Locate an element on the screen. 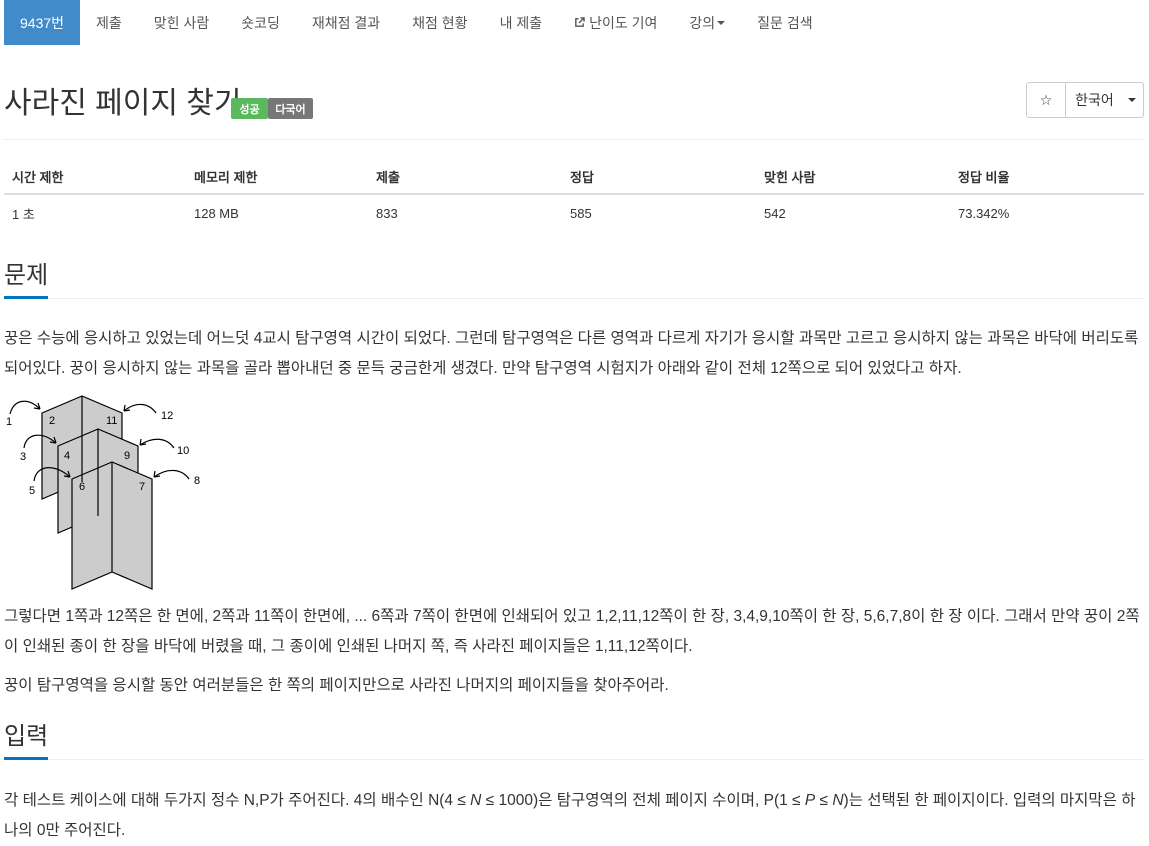 The width and height of the screenshot is (1149, 846). page-label-12: 12 is located at coordinates (167, 416).